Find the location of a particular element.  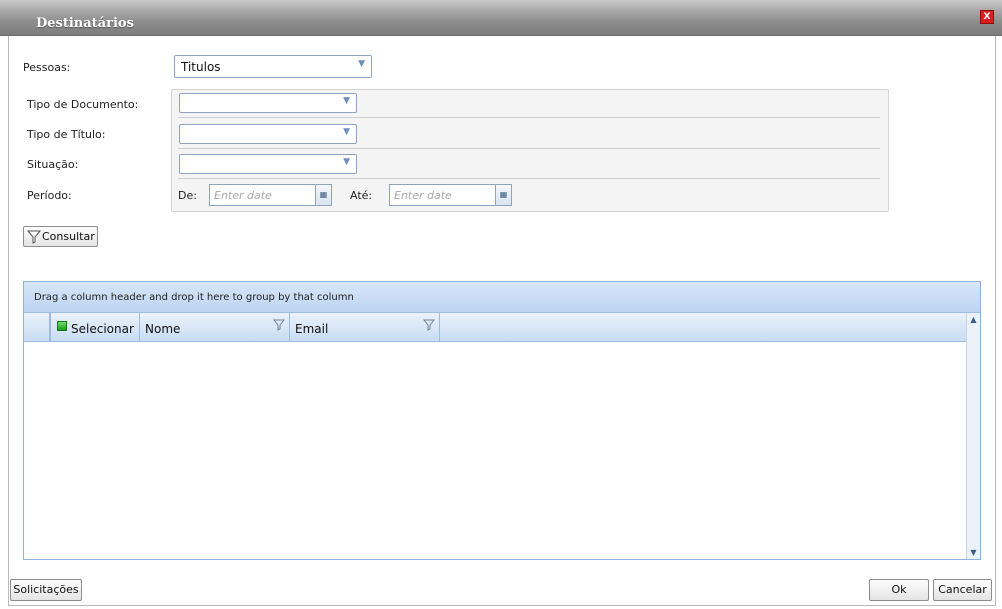

column-title: Email is located at coordinates (312, 329).